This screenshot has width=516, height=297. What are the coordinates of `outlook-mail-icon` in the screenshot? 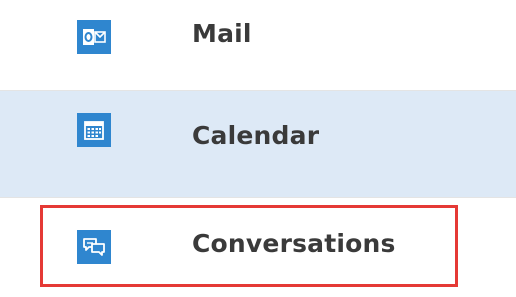 It's located at (94, 37).